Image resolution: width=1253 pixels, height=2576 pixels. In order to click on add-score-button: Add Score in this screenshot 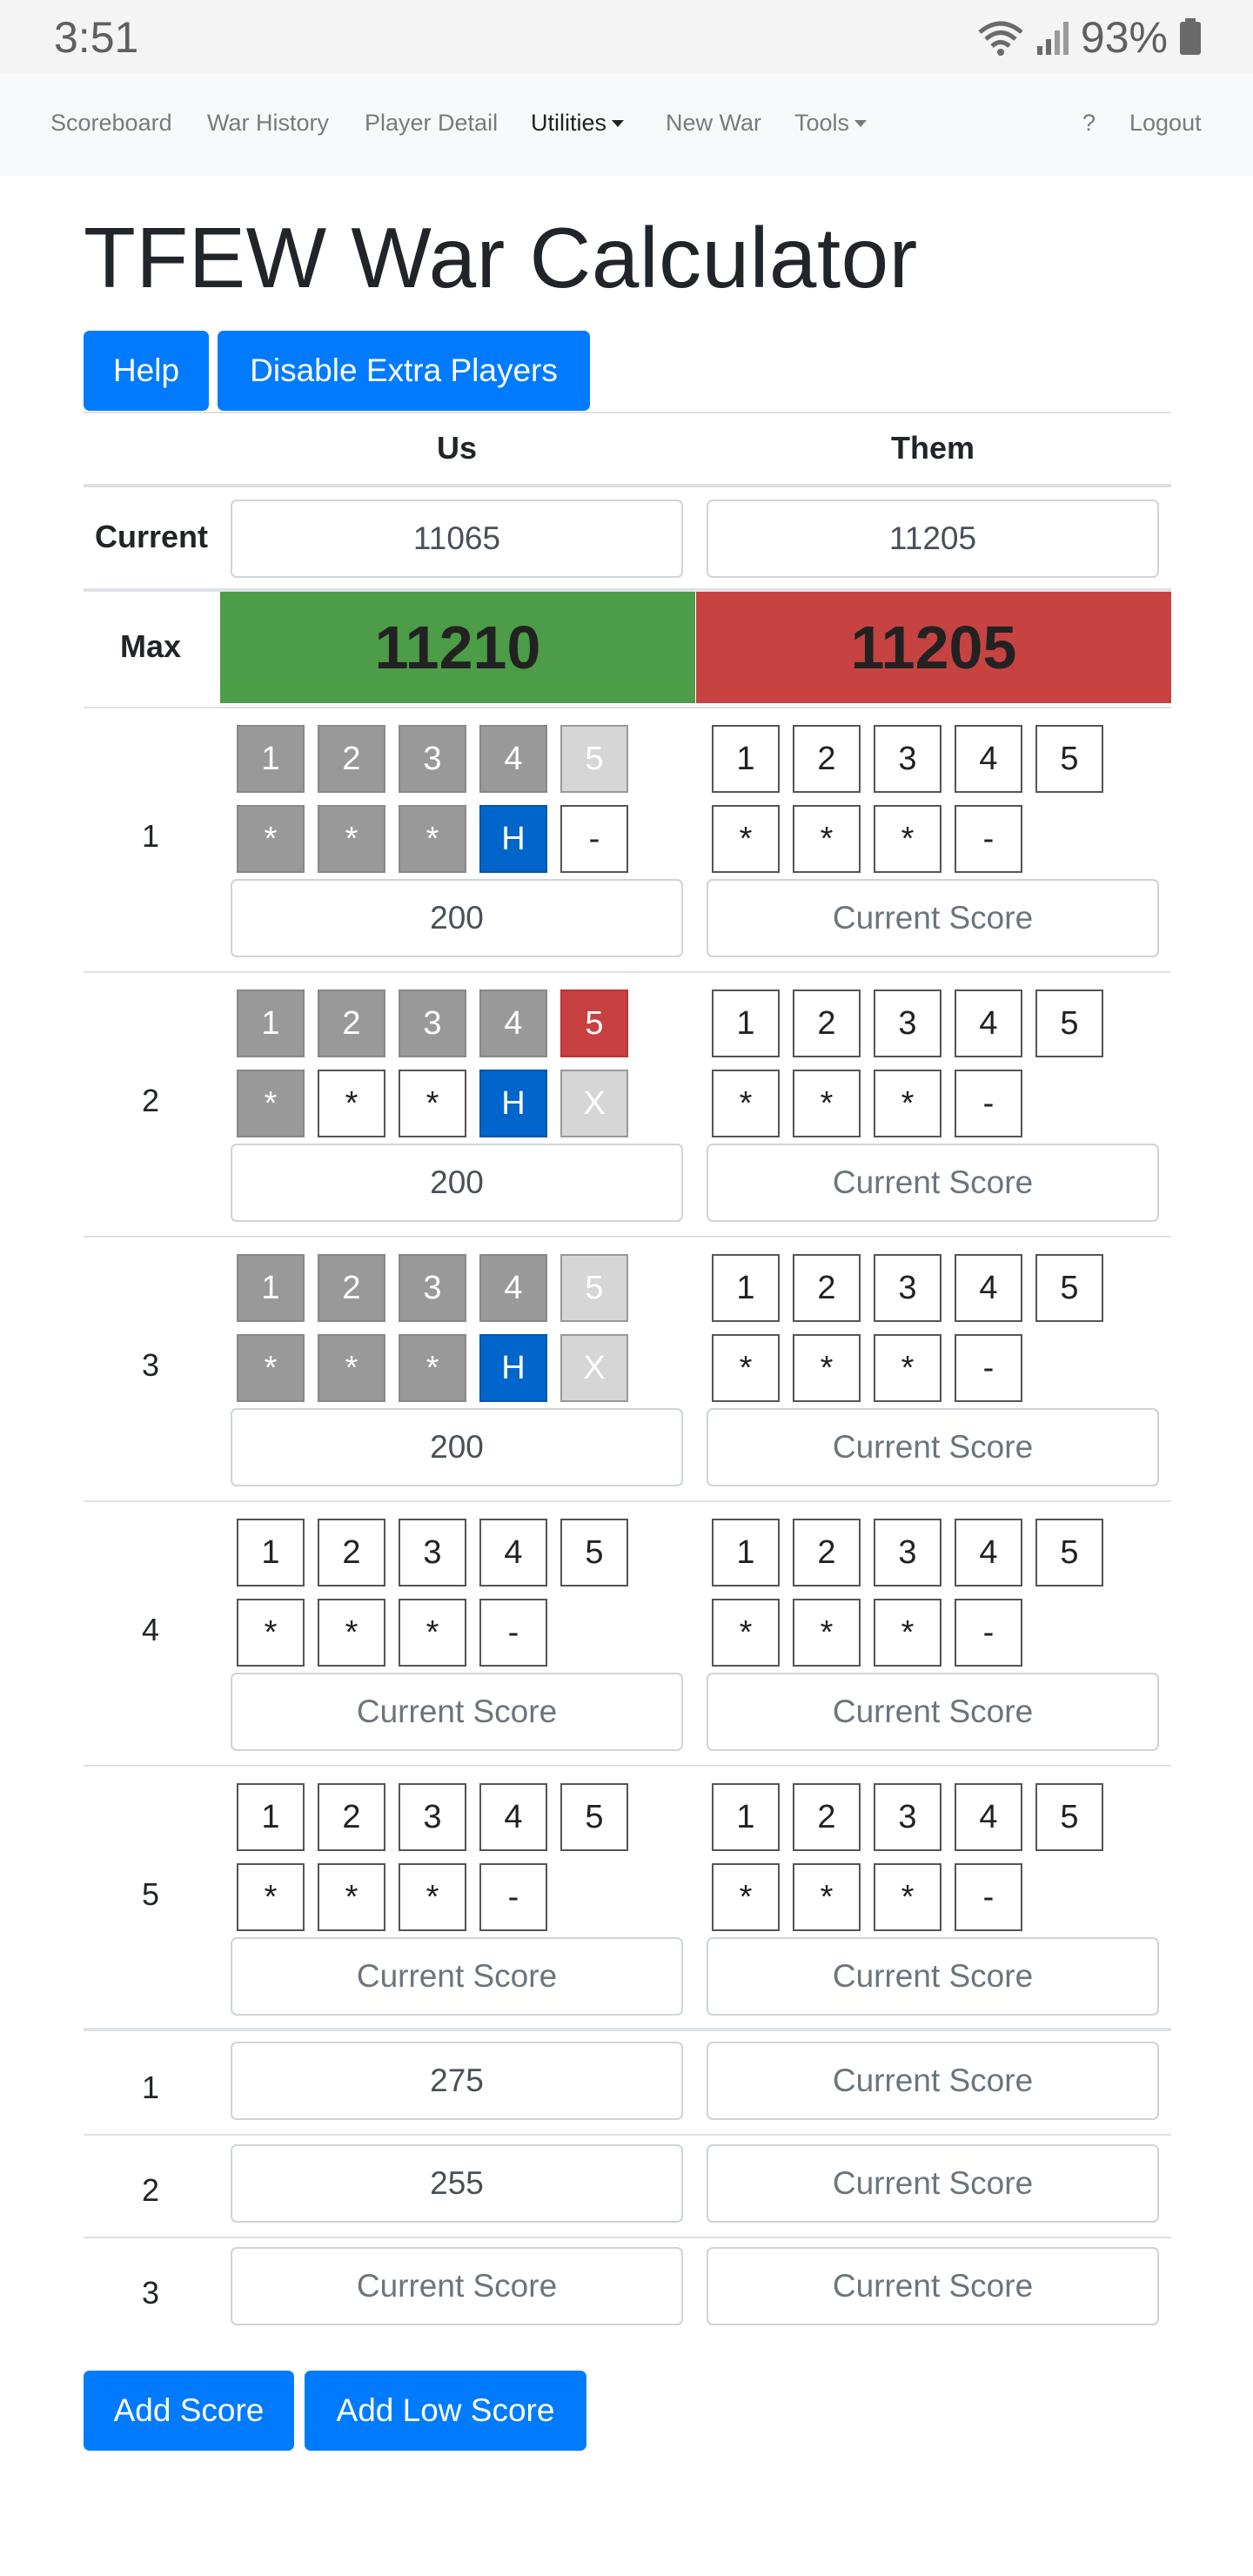, I will do `click(189, 2411)`.